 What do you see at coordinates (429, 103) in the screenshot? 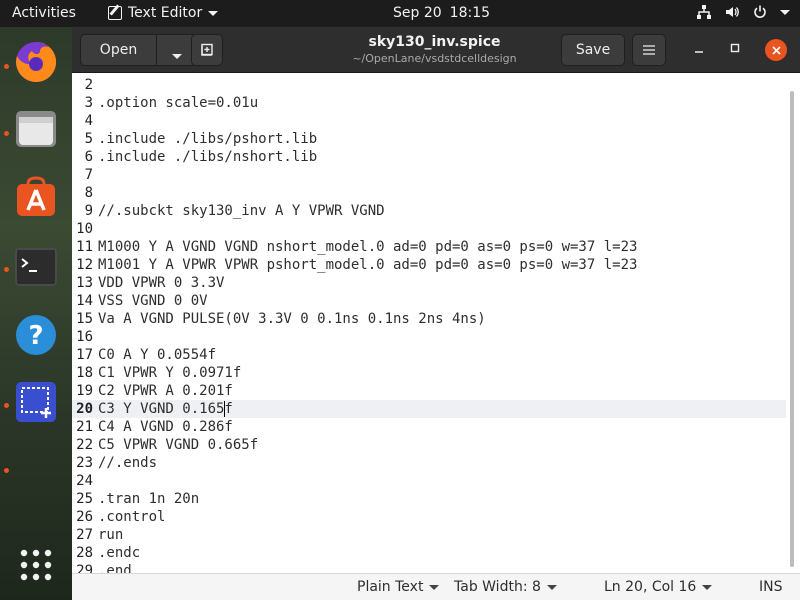
I see `editor-line: 3 .option scale=0.01u` at bounding box center [429, 103].